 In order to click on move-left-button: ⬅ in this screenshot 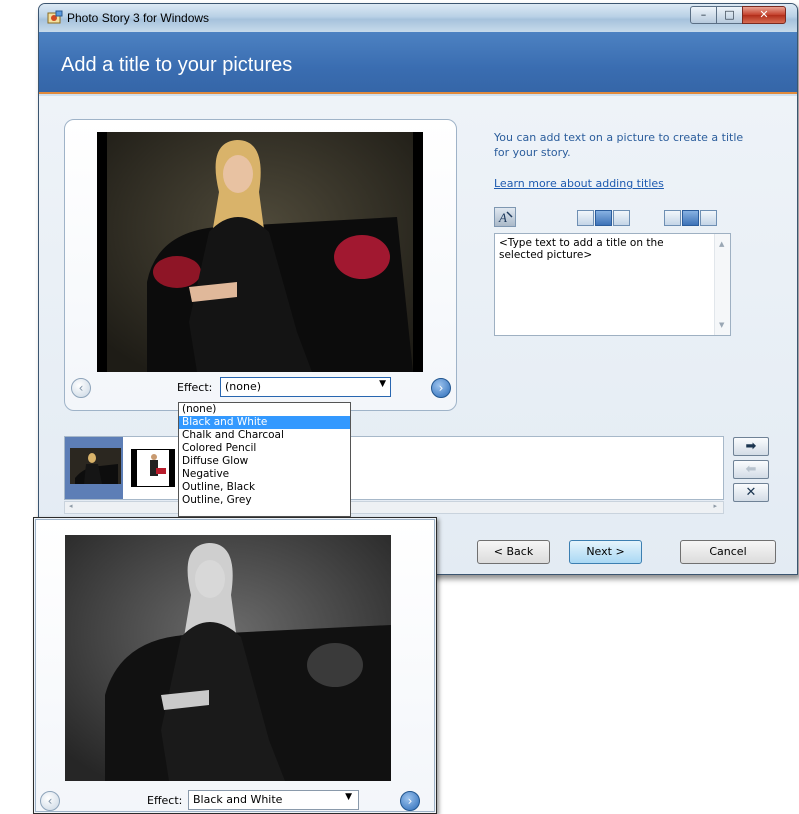, I will do `click(751, 469)`.